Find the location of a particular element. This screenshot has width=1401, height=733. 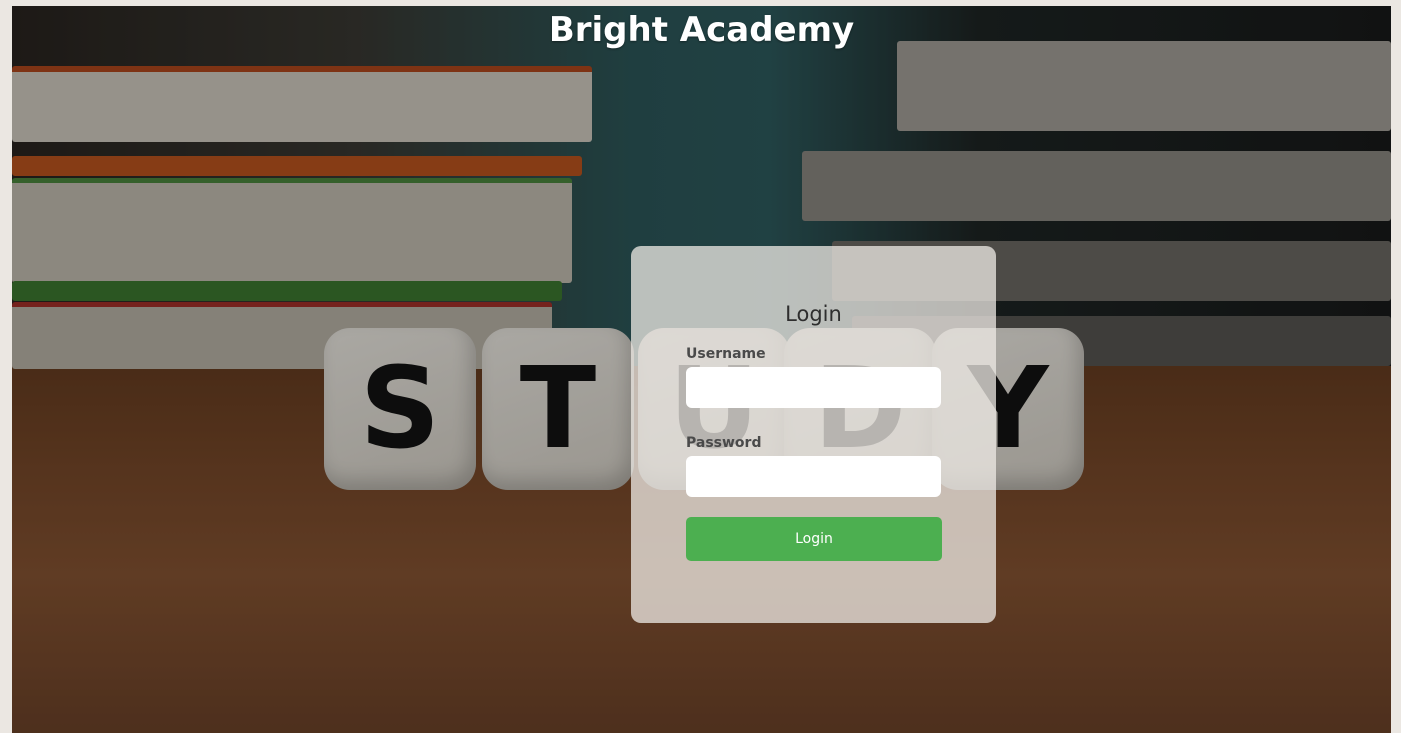

login-card: Login Username Password Login is located at coordinates (813, 434).